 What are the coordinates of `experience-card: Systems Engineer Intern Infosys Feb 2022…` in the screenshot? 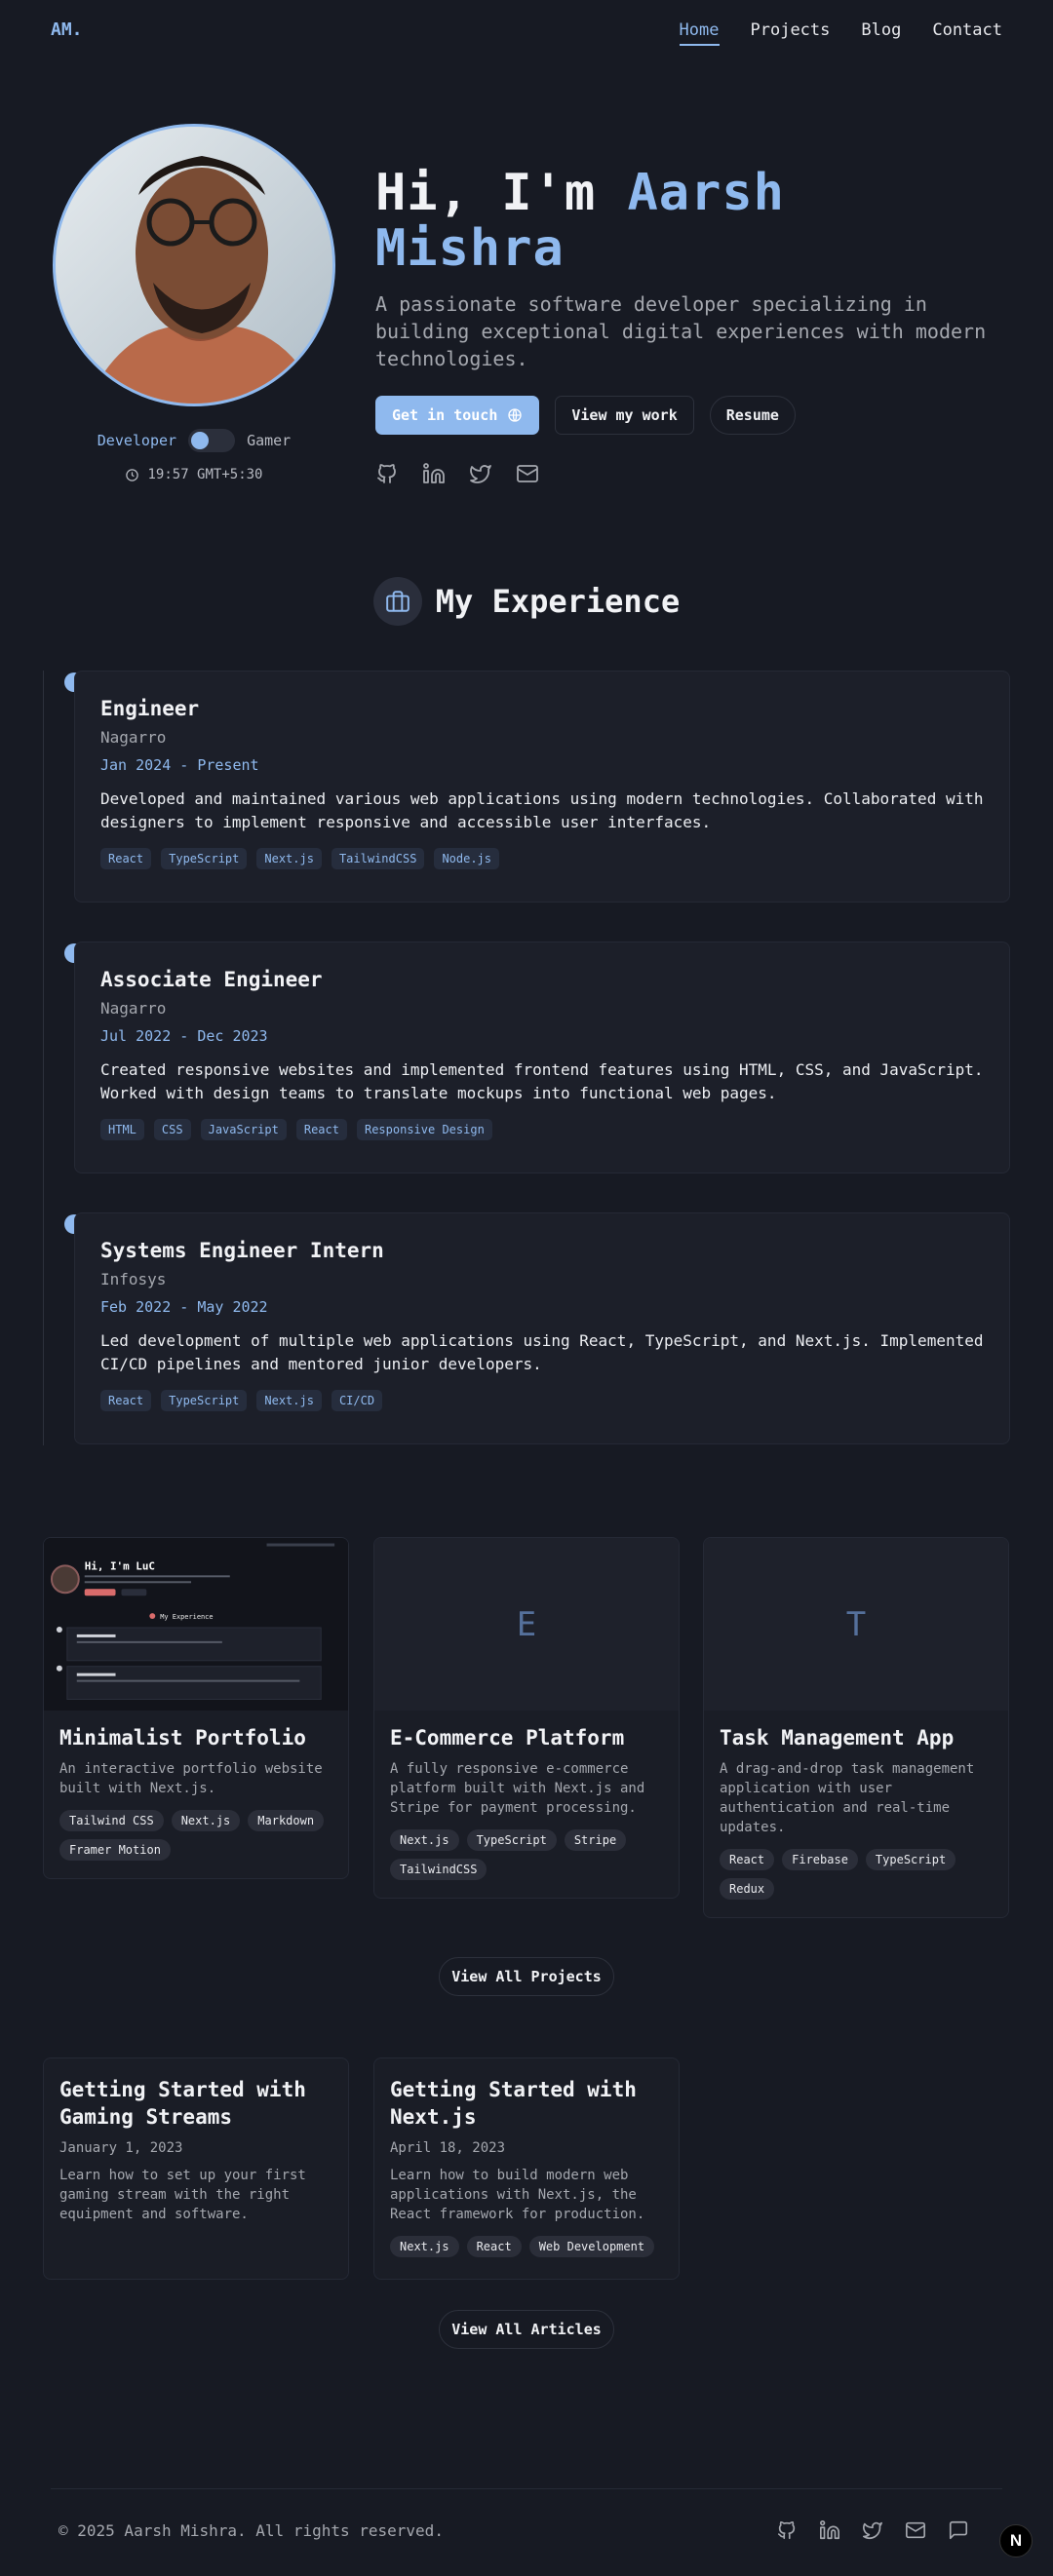 It's located at (542, 1328).